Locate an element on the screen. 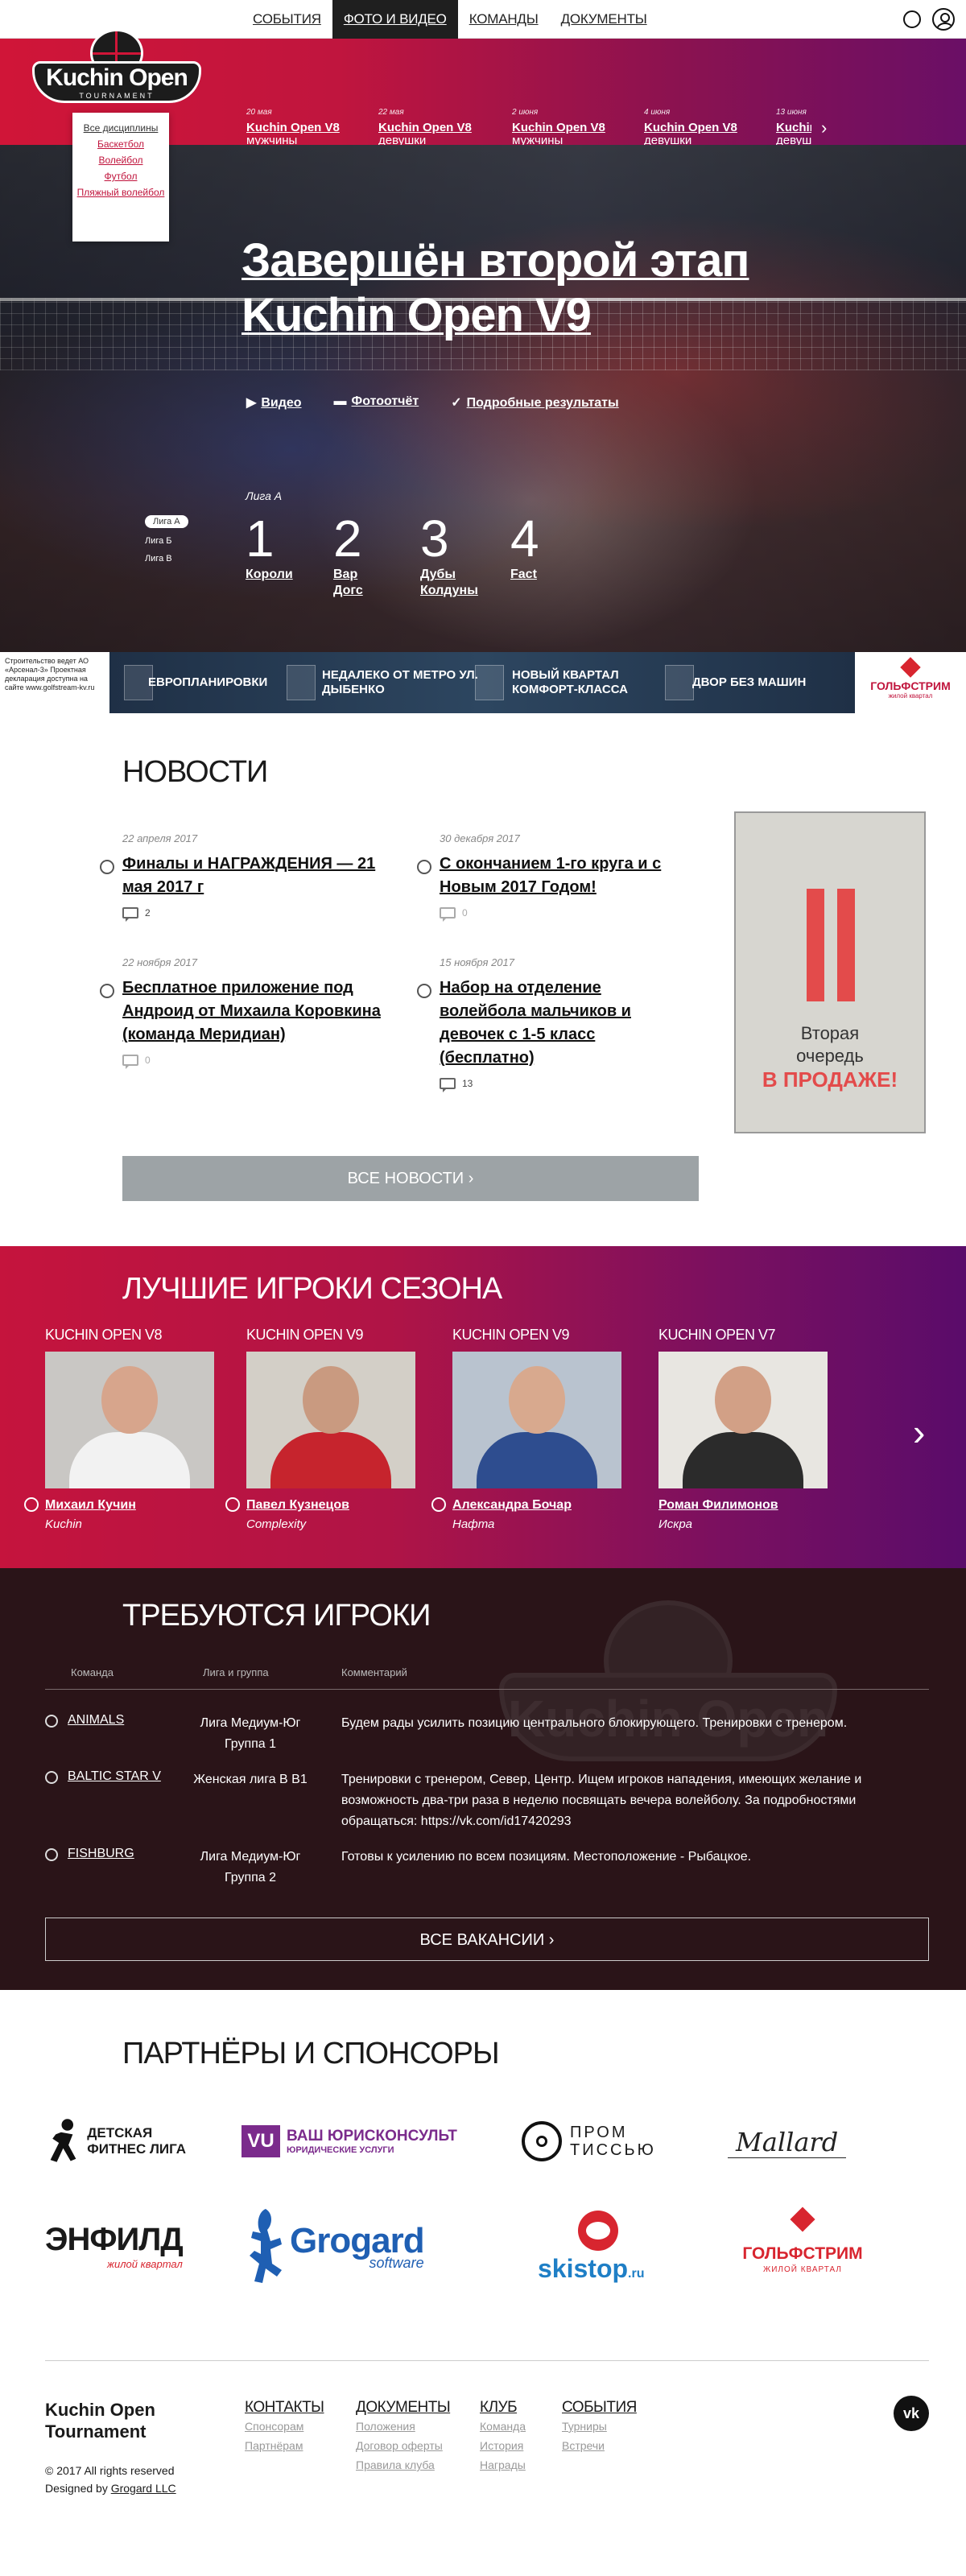 This screenshot has width=966, height=2576. partner-logo: Grogard software is located at coordinates (346, 2246).